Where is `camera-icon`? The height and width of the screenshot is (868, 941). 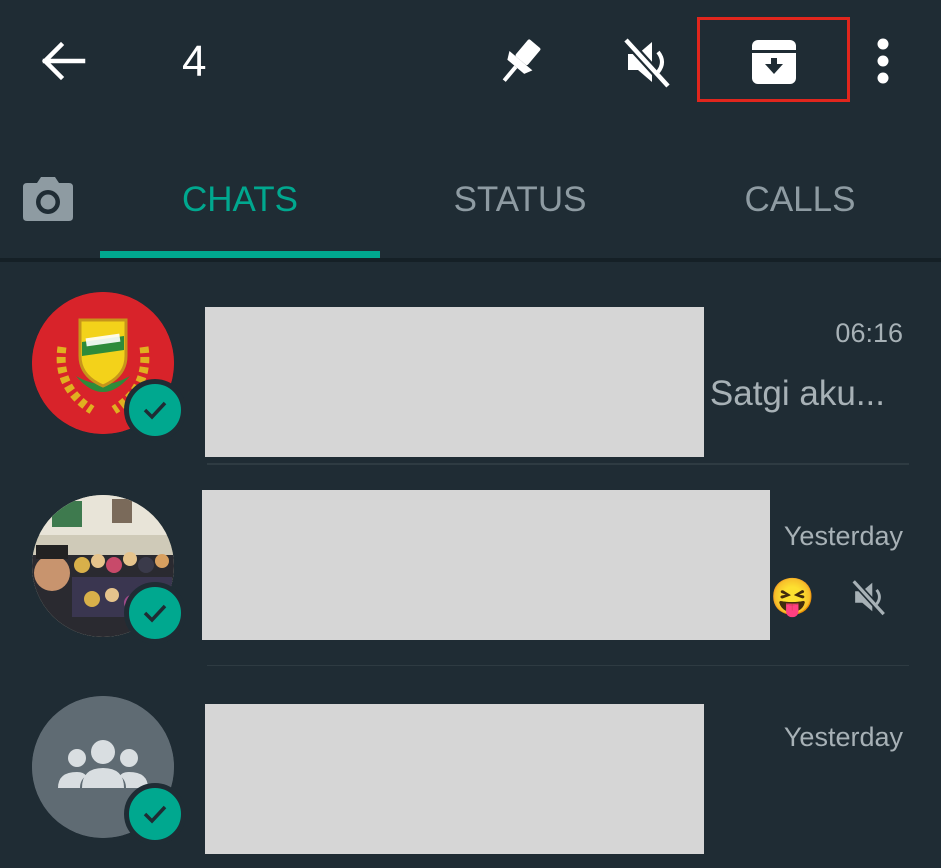 camera-icon is located at coordinates (48, 199).